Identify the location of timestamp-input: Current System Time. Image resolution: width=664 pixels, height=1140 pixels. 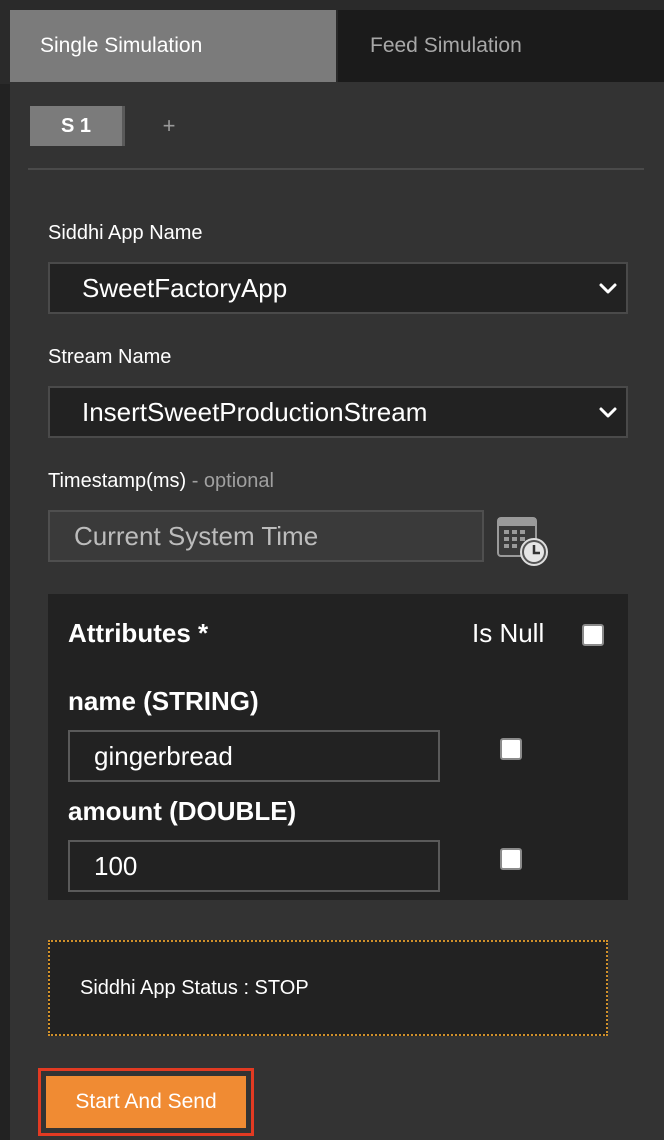
(266, 536).